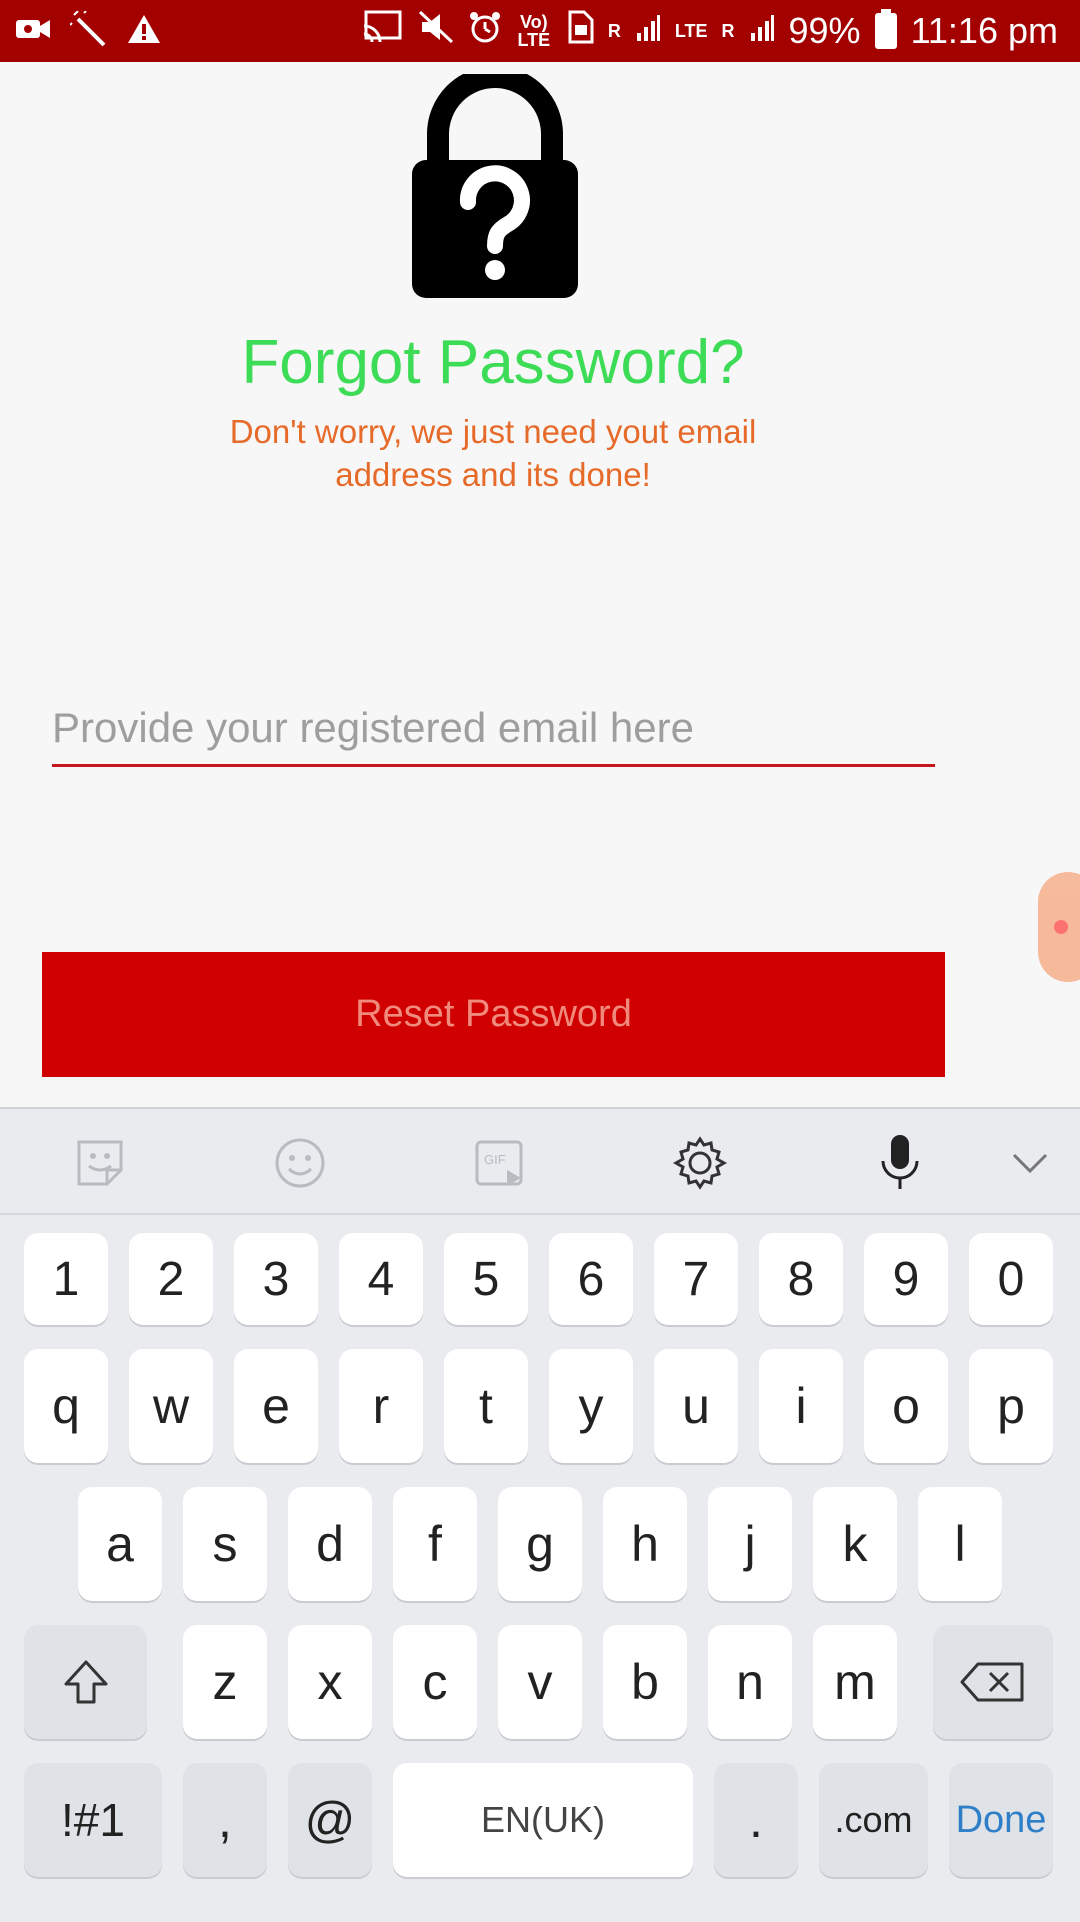 The width and height of the screenshot is (1080, 1922). Describe the element at coordinates (580, 31) in the screenshot. I see `sim-icon` at that location.